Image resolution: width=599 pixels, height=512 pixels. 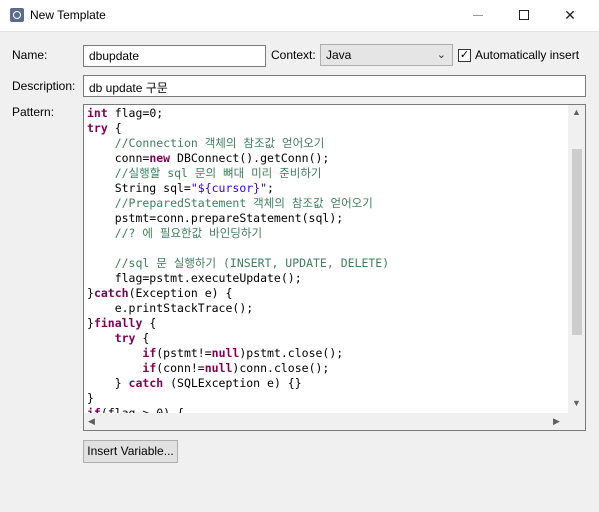 What do you see at coordinates (180, 293) in the screenshot?
I see `code-token: (Exception e) {` at bounding box center [180, 293].